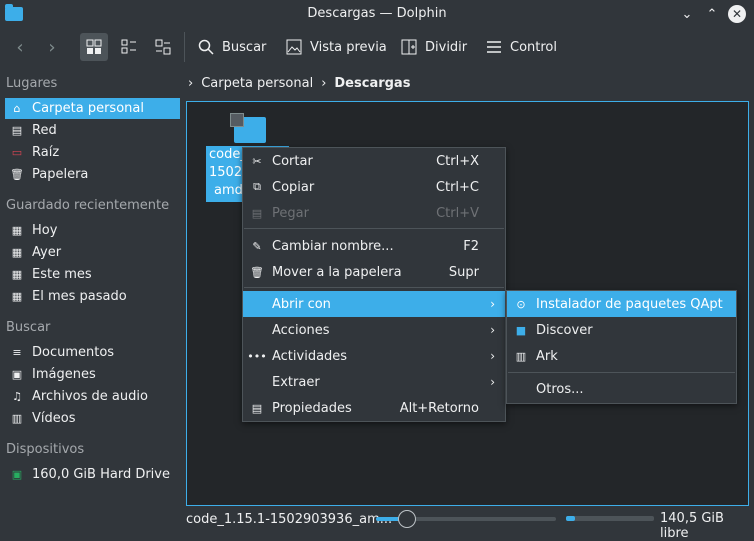  What do you see at coordinates (257, 356) in the screenshot?
I see `activities-icon: •••` at bounding box center [257, 356].